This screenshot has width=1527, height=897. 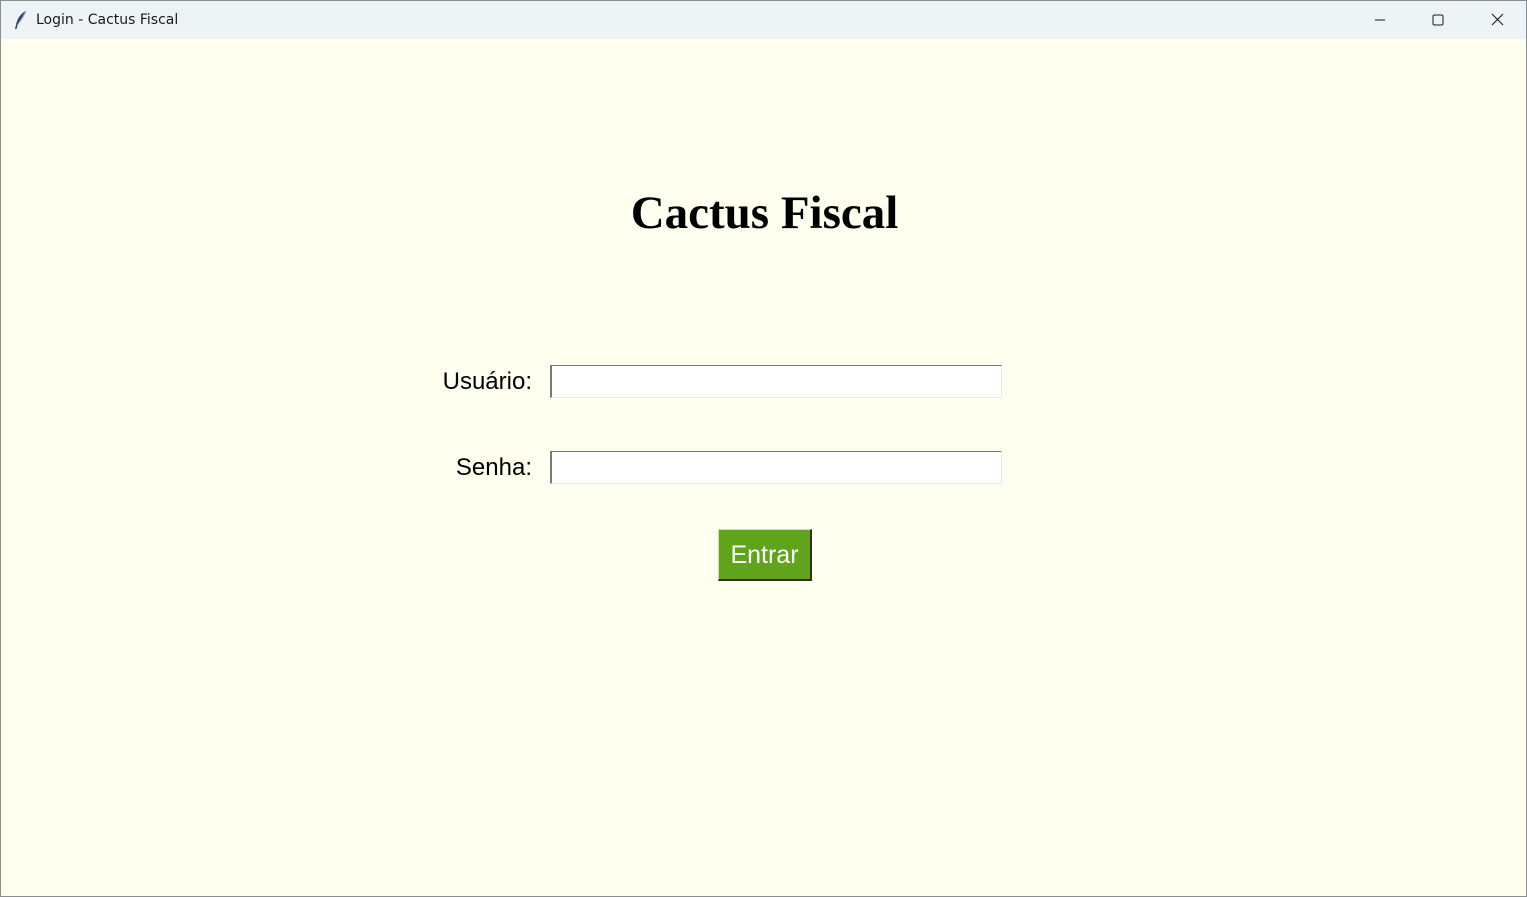 I want to click on maximize-button, so click(x=1438, y=20).